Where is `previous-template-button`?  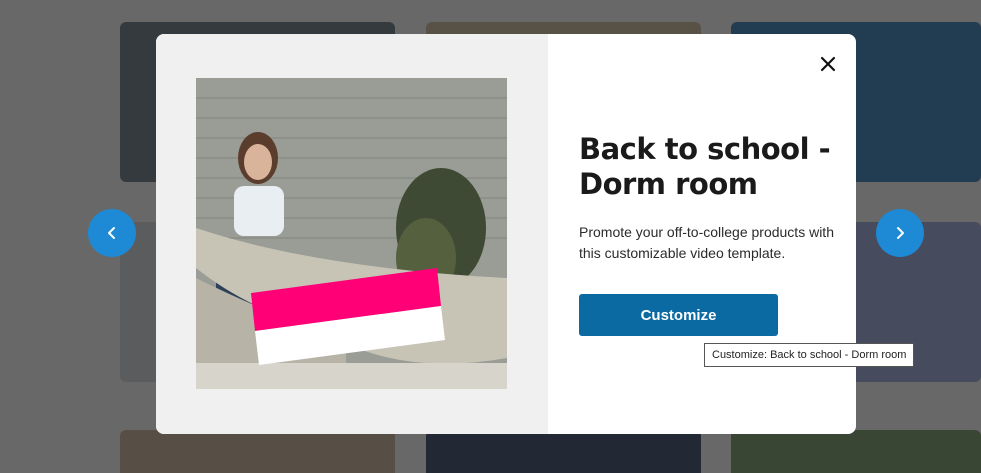
previous-template-button is located at coordinates (112, 233).